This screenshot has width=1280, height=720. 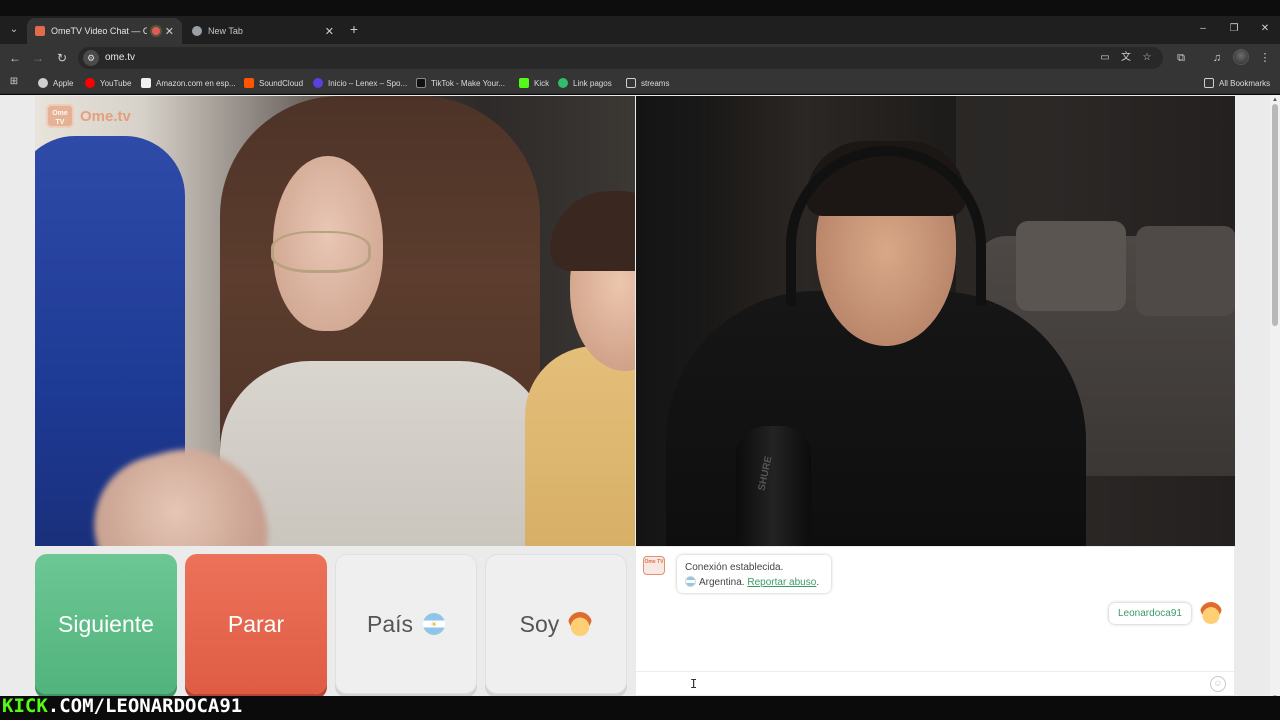 What do you see at coordinates (263, 31) in the screenshot?
I see `tab-new-tab: New Tab ✕` at bounding box center [263, 31].